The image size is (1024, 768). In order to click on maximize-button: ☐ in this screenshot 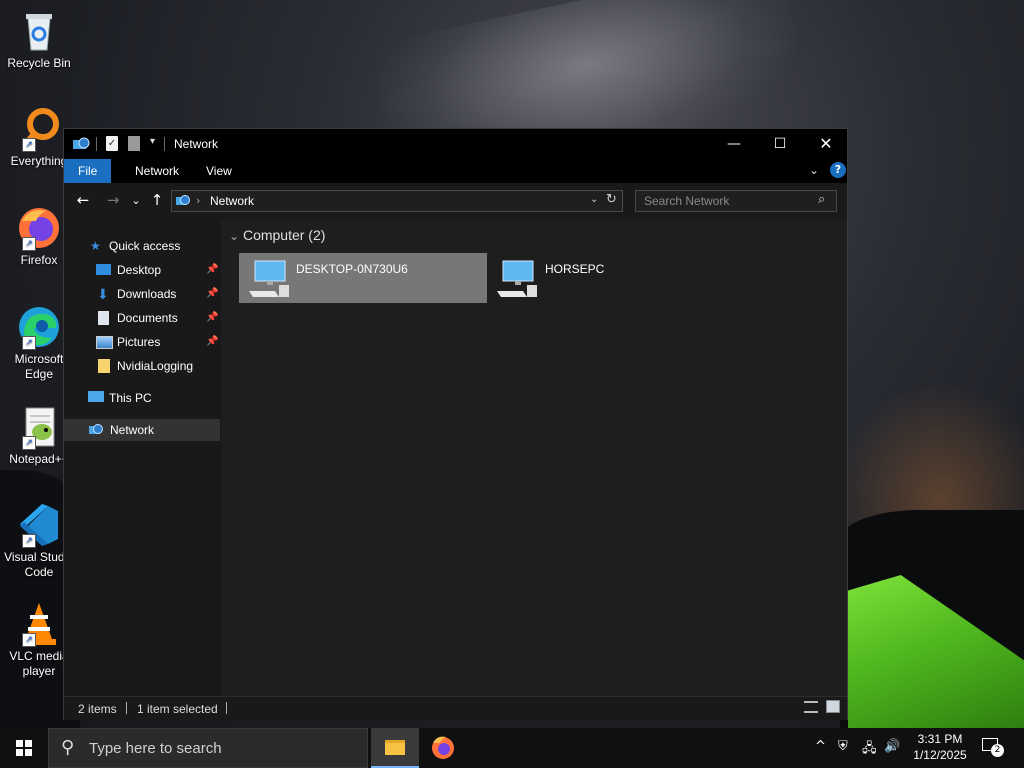, I will do `click(780, 144)`.